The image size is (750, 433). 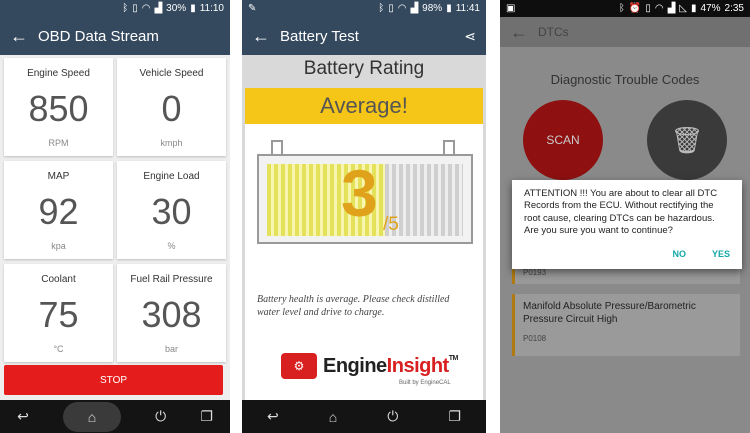 What do you see at coordinates (432, 8) in the screenshot?
I see `battery-level: 98%` at bounding box center [432, 8].